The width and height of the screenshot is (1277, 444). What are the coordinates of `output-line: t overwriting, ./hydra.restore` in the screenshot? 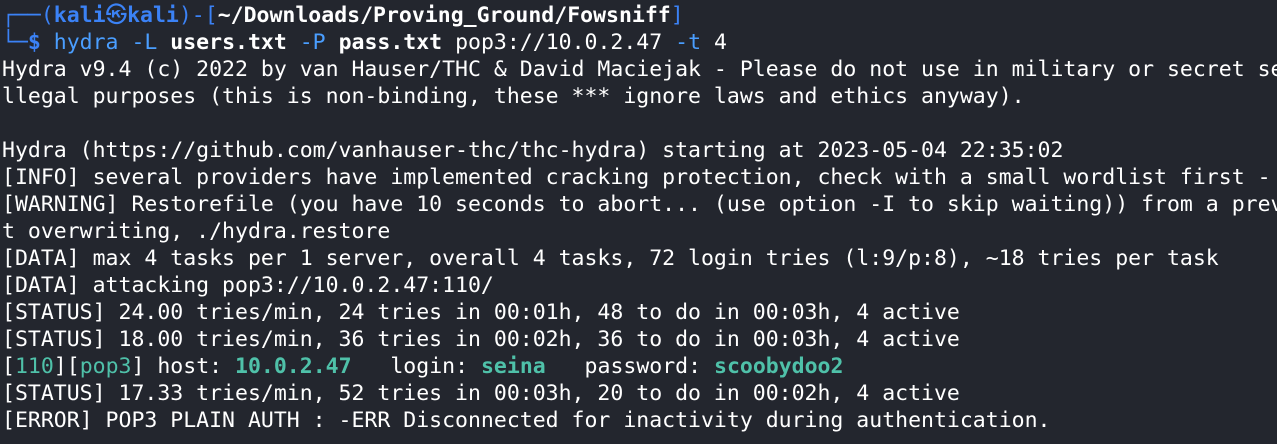 It's located at (196, 231).